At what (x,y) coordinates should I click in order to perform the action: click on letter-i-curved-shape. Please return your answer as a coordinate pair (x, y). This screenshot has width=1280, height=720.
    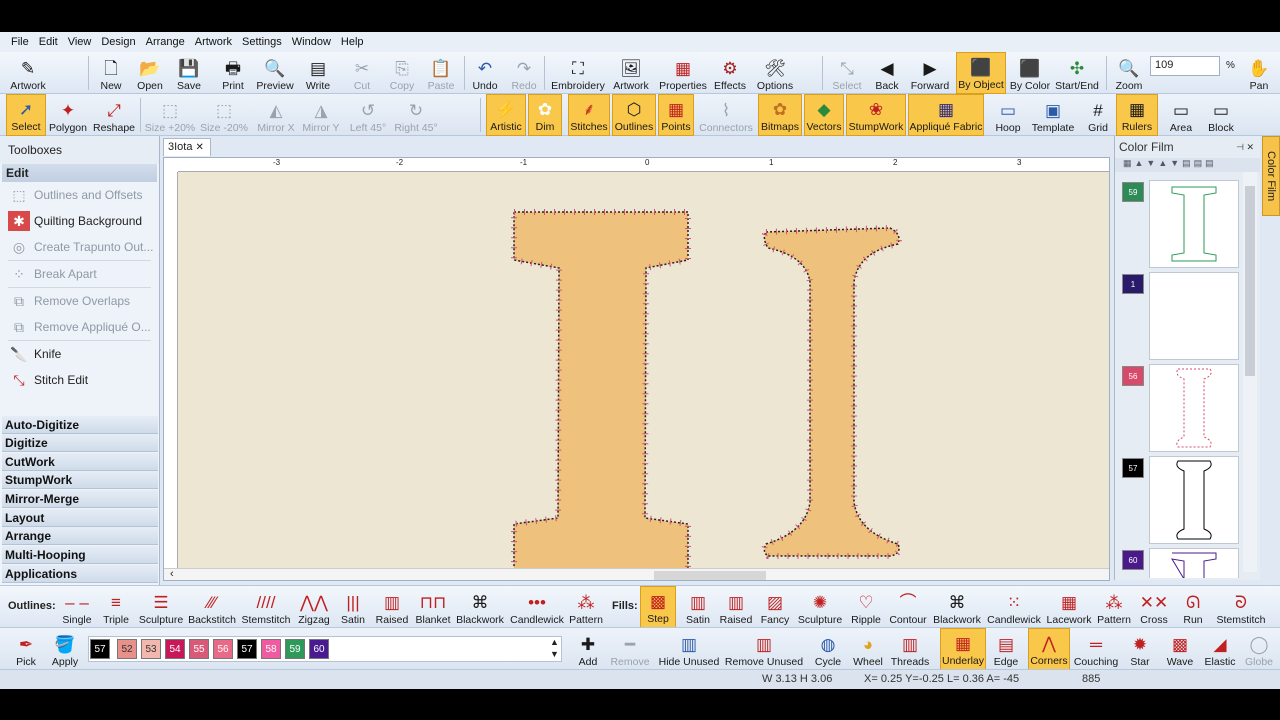
    Looking at the image, I should click on (831, 392).